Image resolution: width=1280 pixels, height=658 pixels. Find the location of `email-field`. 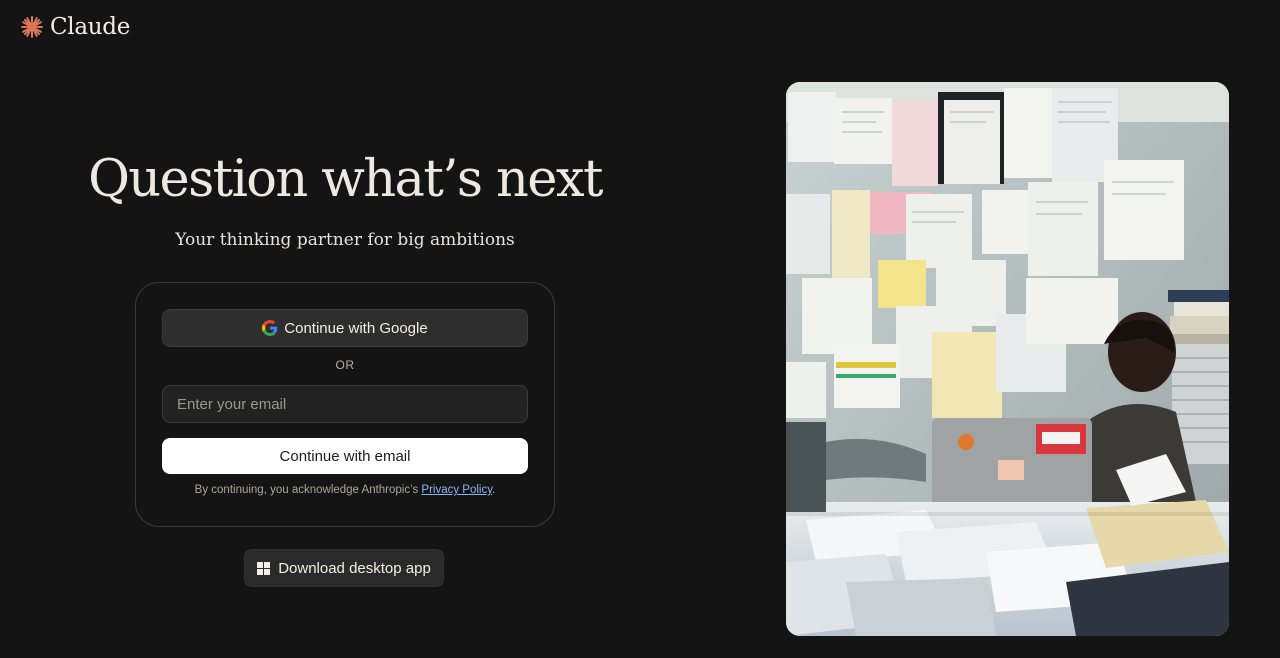

email-field is located at coordinates (345, 404).